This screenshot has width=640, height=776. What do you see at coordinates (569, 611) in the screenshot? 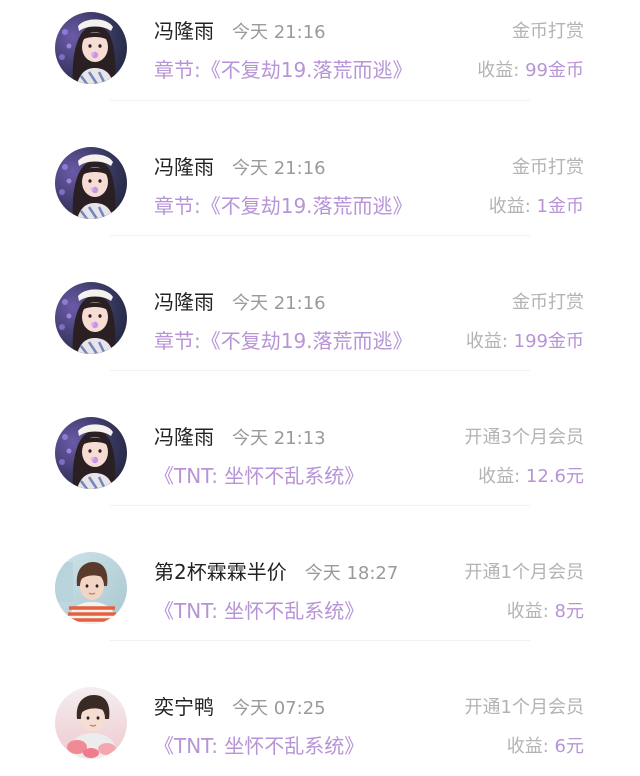
I see `income-value: 8元` at bounding box center [569, 611].